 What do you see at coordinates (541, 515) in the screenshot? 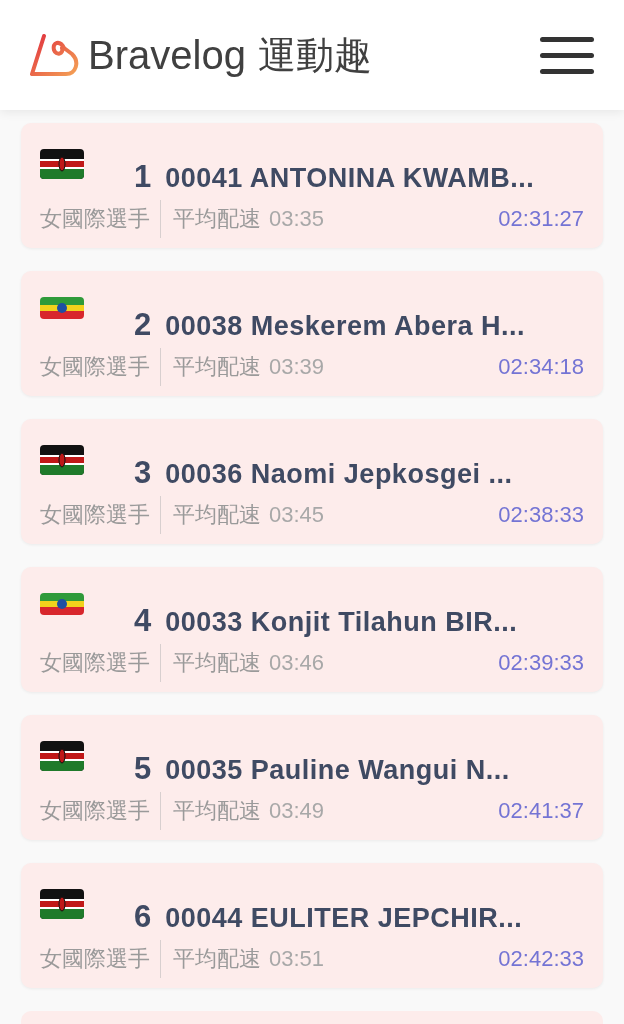
I see `finish-time: 02:38:33` at bounding box center [541, 515].